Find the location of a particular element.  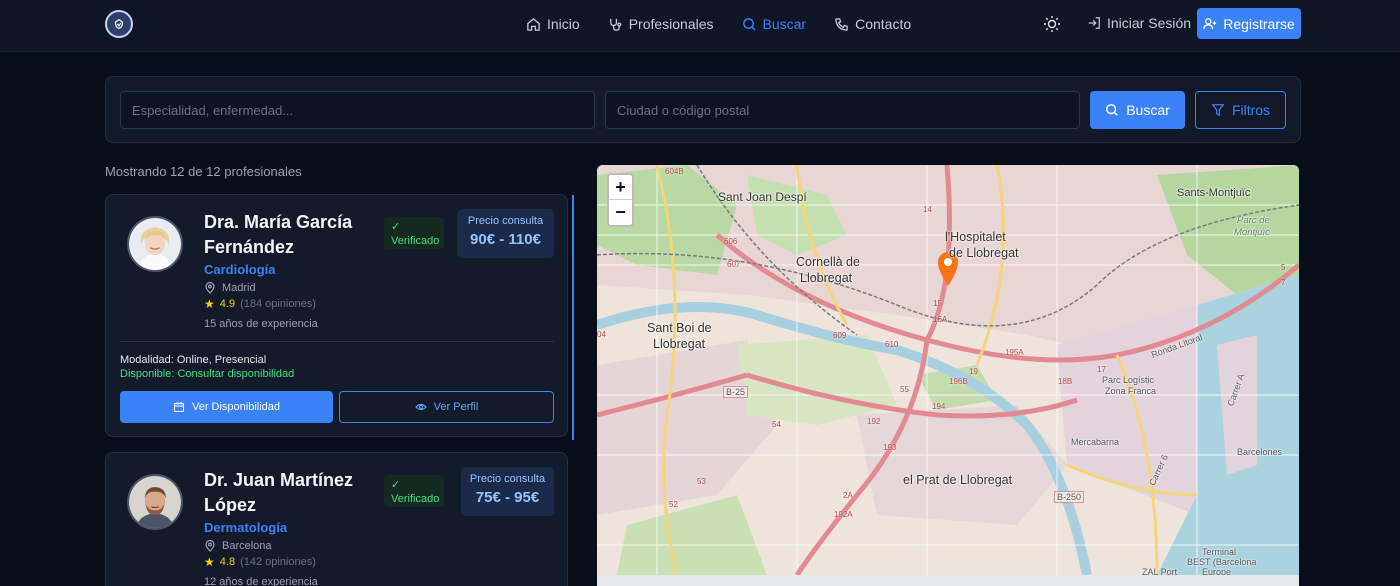

map-label: Parc Logístic is located at coordinates (1128, 380).